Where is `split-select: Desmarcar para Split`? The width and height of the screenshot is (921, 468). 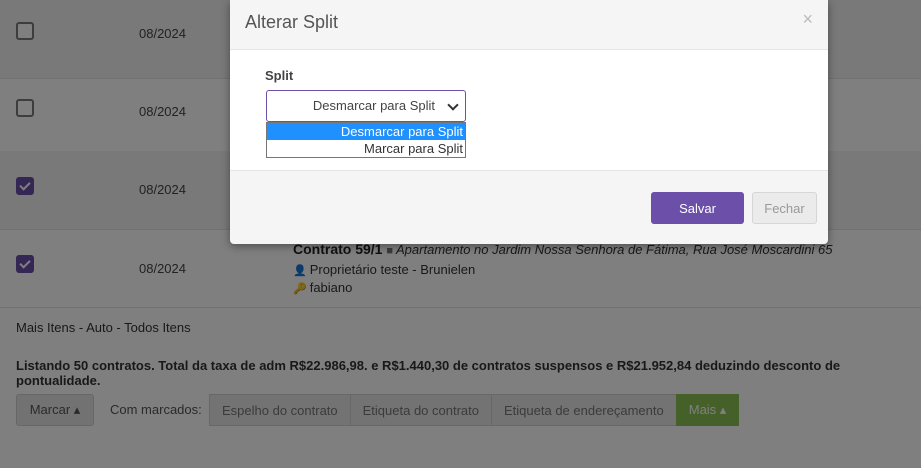 split-select: Desmarcar para Split is located at coordinates (366, 106).